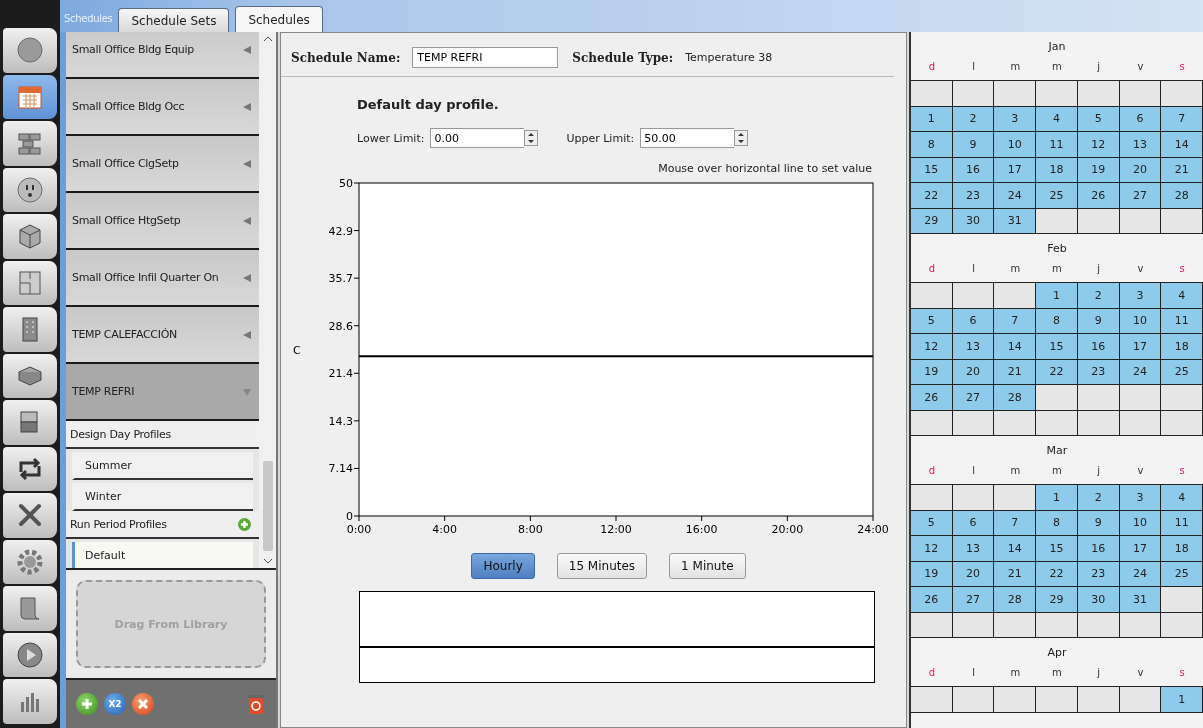 This screenshot has width=1203, height=728. Describe the element at coordinates (162, 164) in the screenshot. I see `schedule-item: Small Office ClgSetp` at that location.